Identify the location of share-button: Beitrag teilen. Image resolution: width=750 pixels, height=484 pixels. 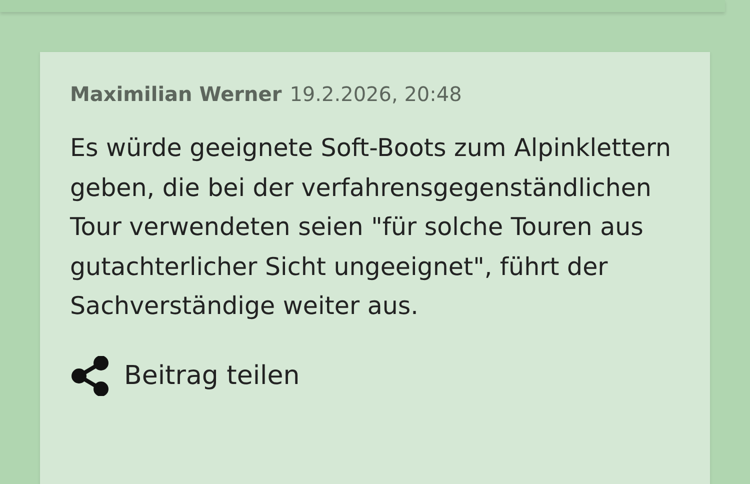
(185, 376).